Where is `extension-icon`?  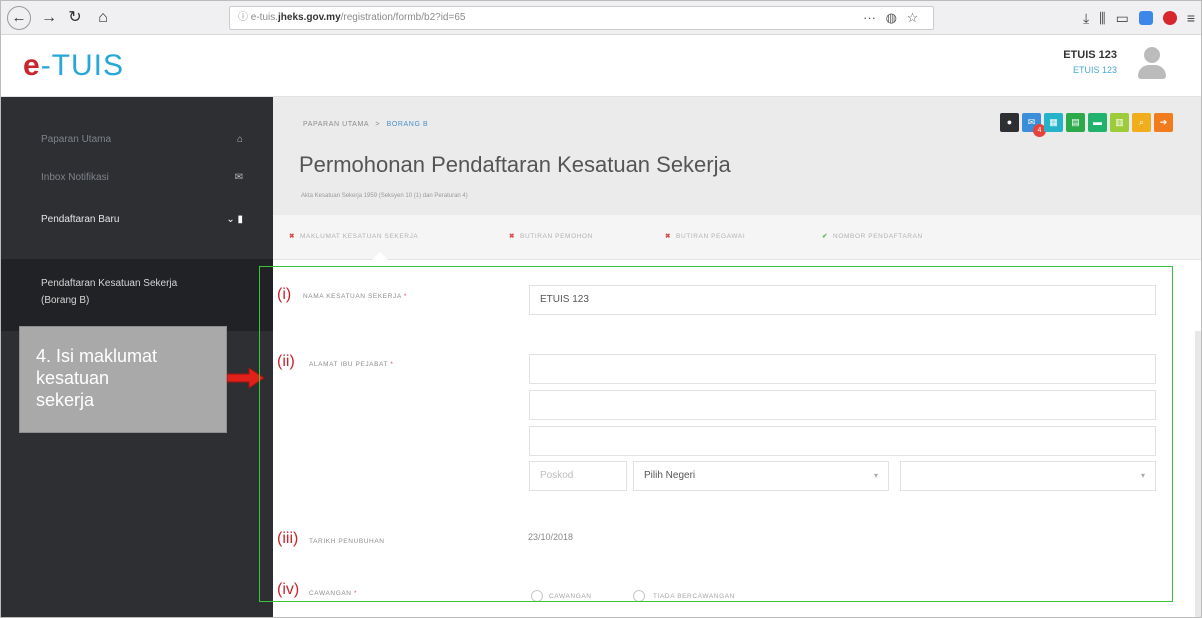 extension-icon is located at coordinates (1145, 18).